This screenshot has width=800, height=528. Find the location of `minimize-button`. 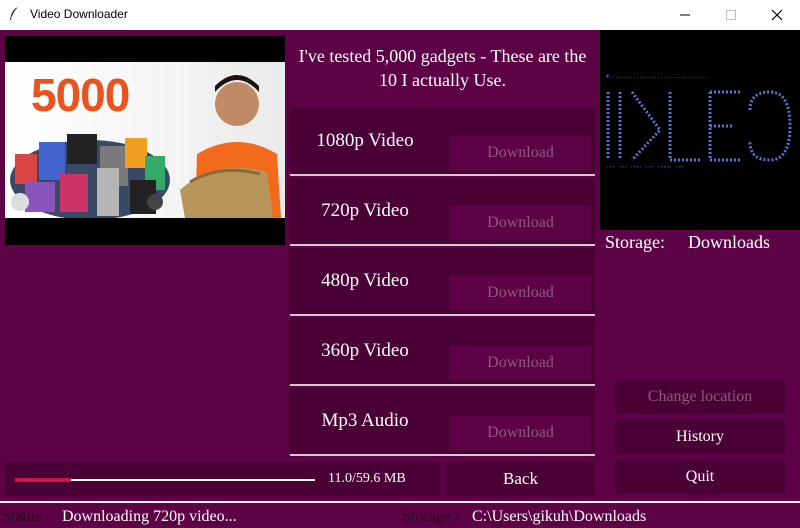

minimize-button is located at coordinates (685, 15).